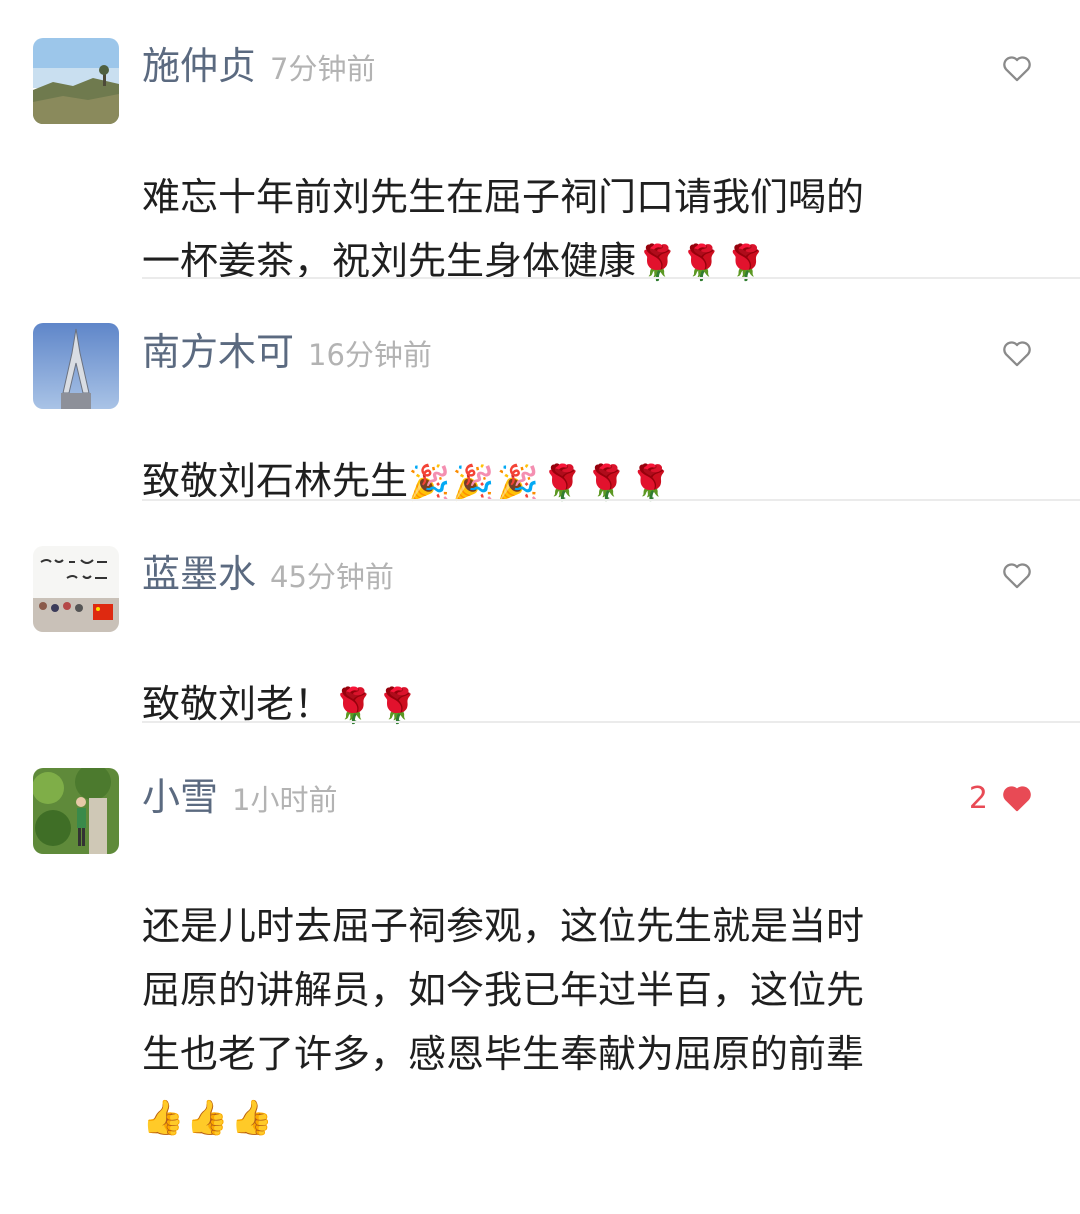 This screenshot has height=1214, width=1080. What do you see at coordinates (542, 673) in the screenshot?
I see `comment-text: 致敬刘老！🌹🌹` at bounding box center [542, 673].